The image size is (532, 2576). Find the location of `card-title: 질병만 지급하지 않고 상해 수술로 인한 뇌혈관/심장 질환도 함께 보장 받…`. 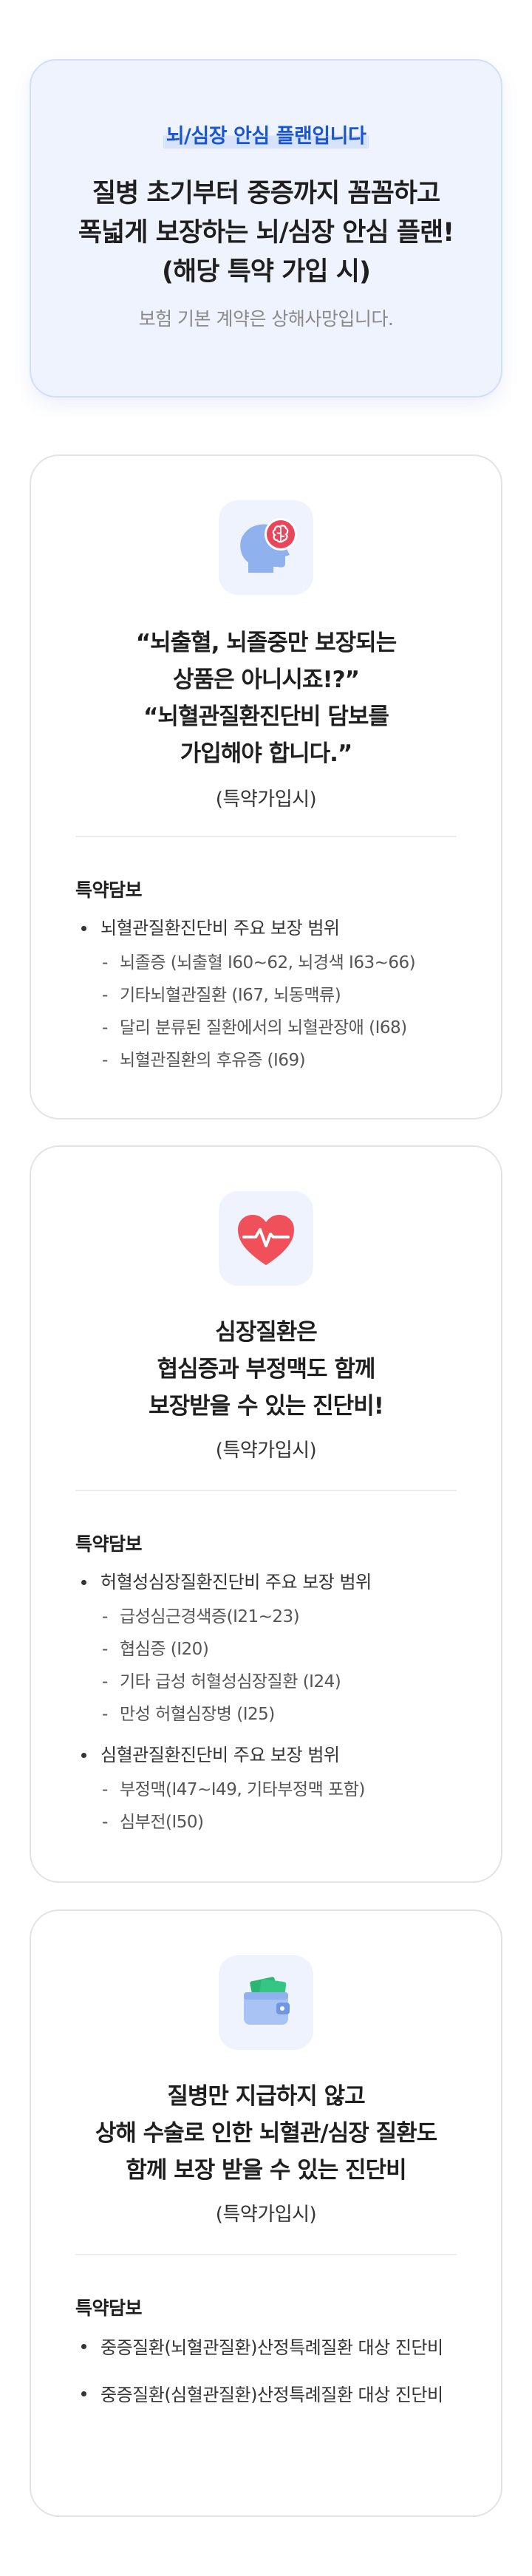

card-title: 질병만 지급하지 않고 상해 수술로 인한 뇌혈관/심장 질환도 함께 보장 받… is located at coordinates (266, 2133).